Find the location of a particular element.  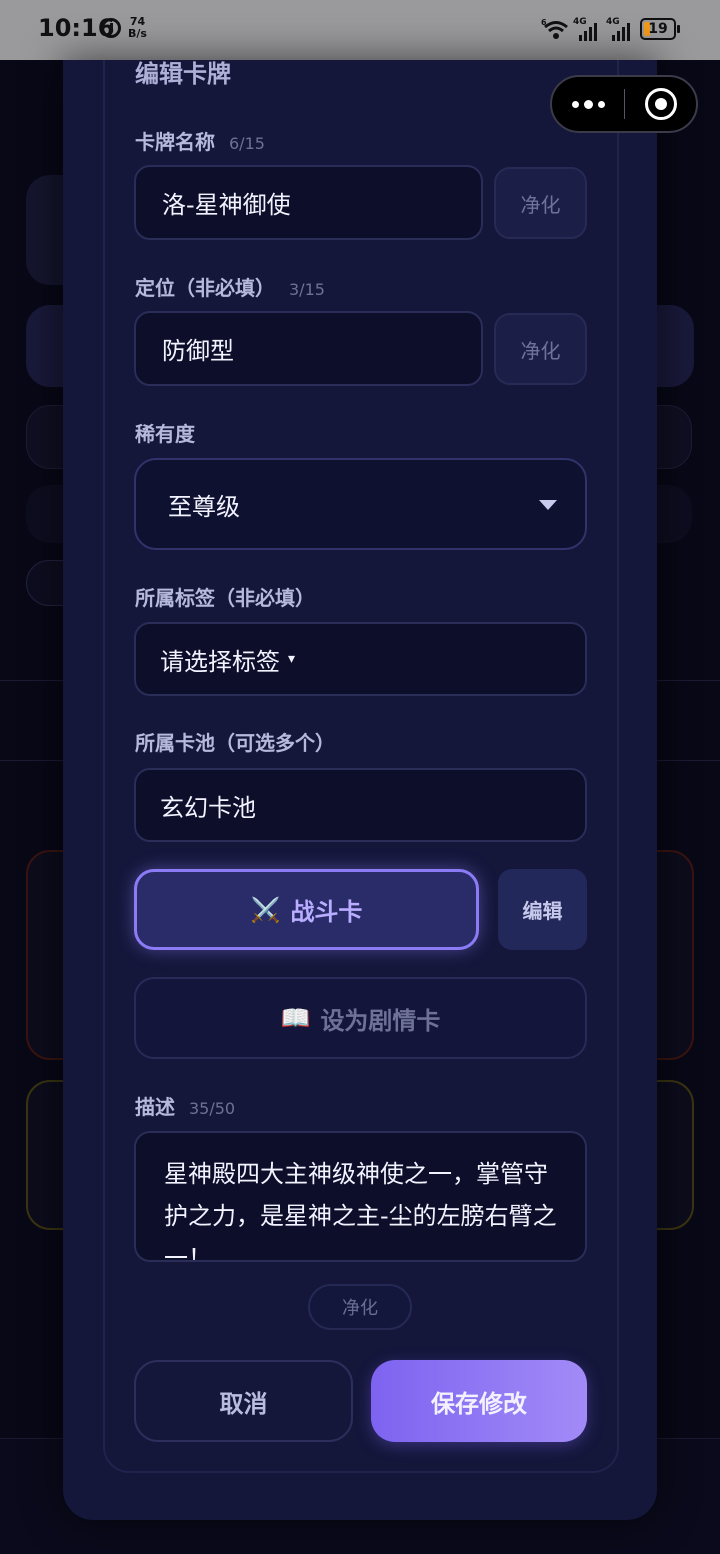

tag-select: 请选择标签 ▾ is located at coordinates (360, 659).